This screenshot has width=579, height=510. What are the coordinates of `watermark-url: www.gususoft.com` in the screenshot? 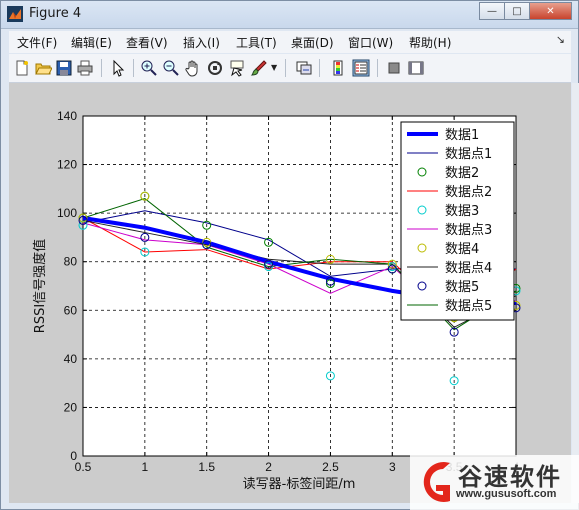 It's located at (506, 494).